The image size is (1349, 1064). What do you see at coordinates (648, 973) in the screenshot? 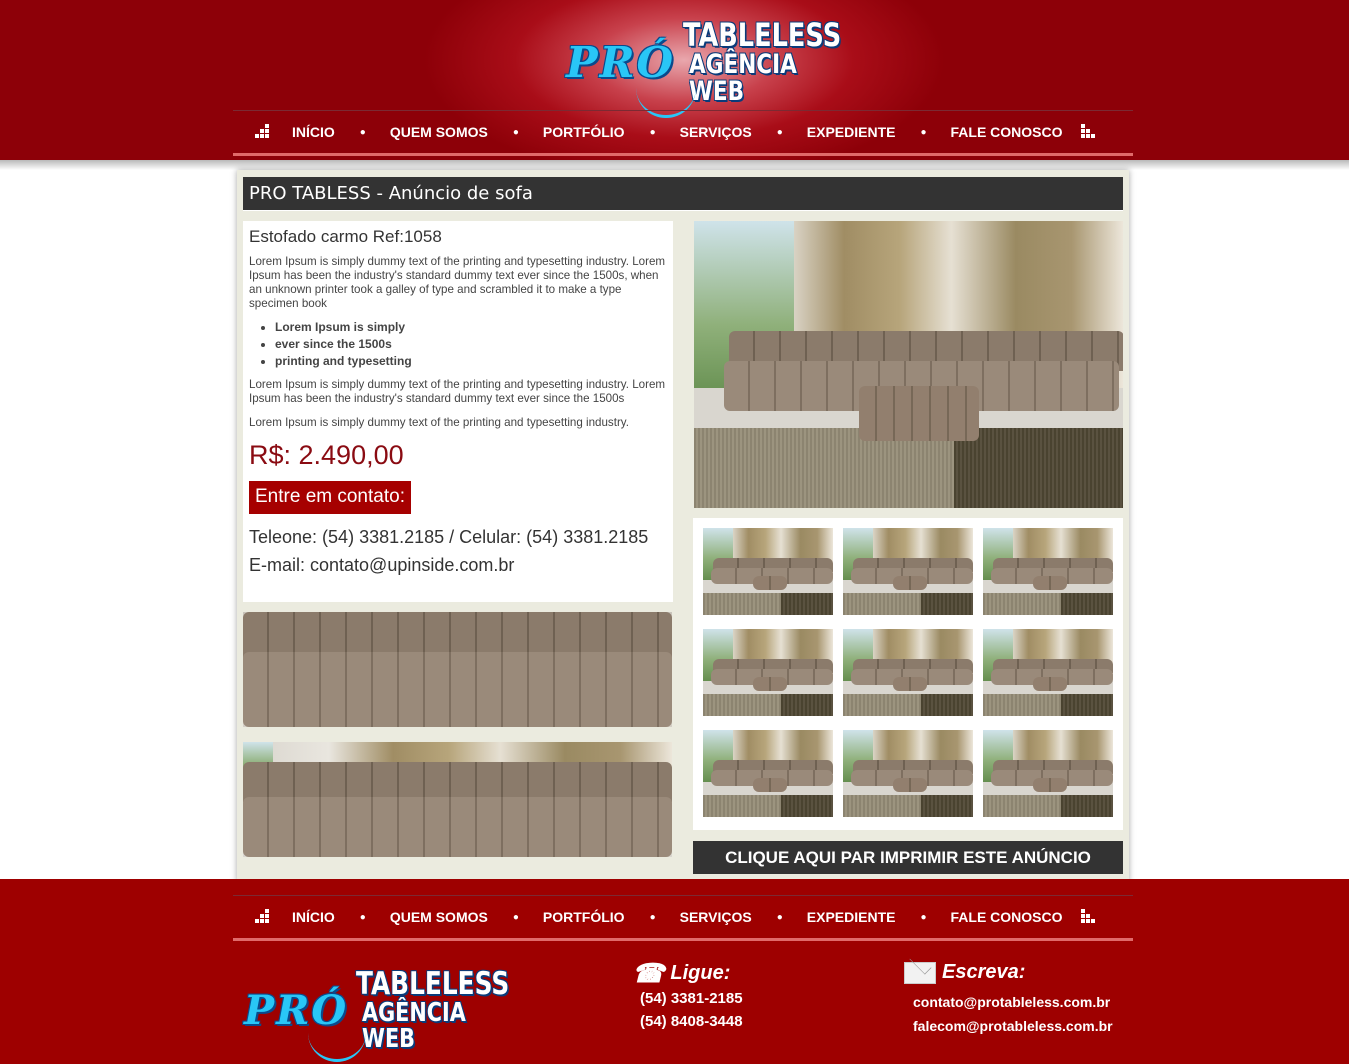
I see `phone-icon: ☎` at bounding box center [648, 973].